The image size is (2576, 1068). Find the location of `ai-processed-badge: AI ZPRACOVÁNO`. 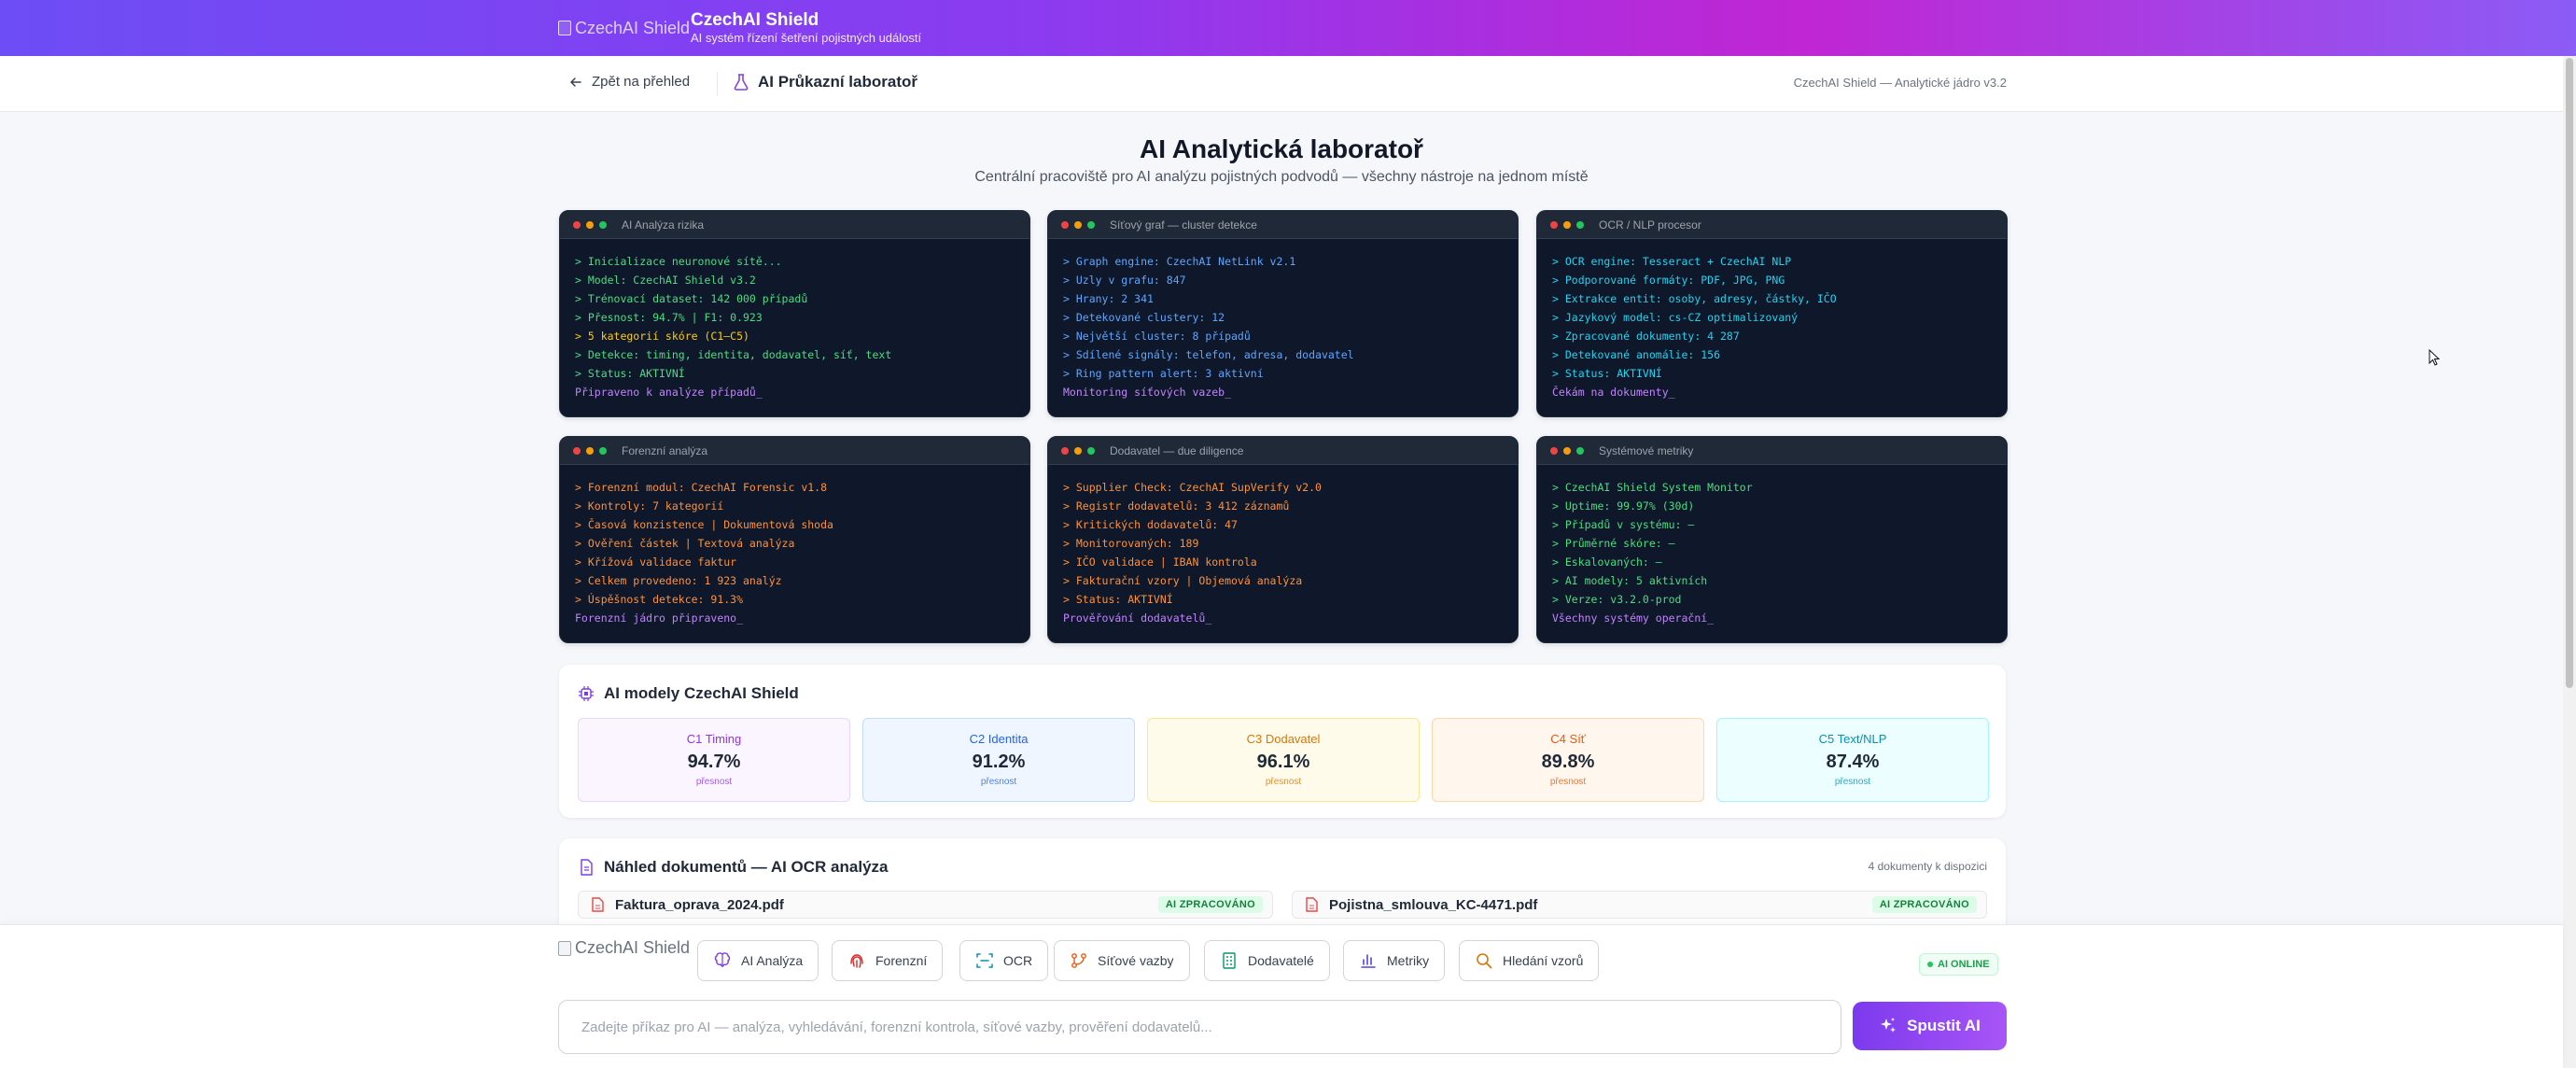

ai-processed-badge: AI ZPRACOVÁNO is located at coordinates (1210, 904).